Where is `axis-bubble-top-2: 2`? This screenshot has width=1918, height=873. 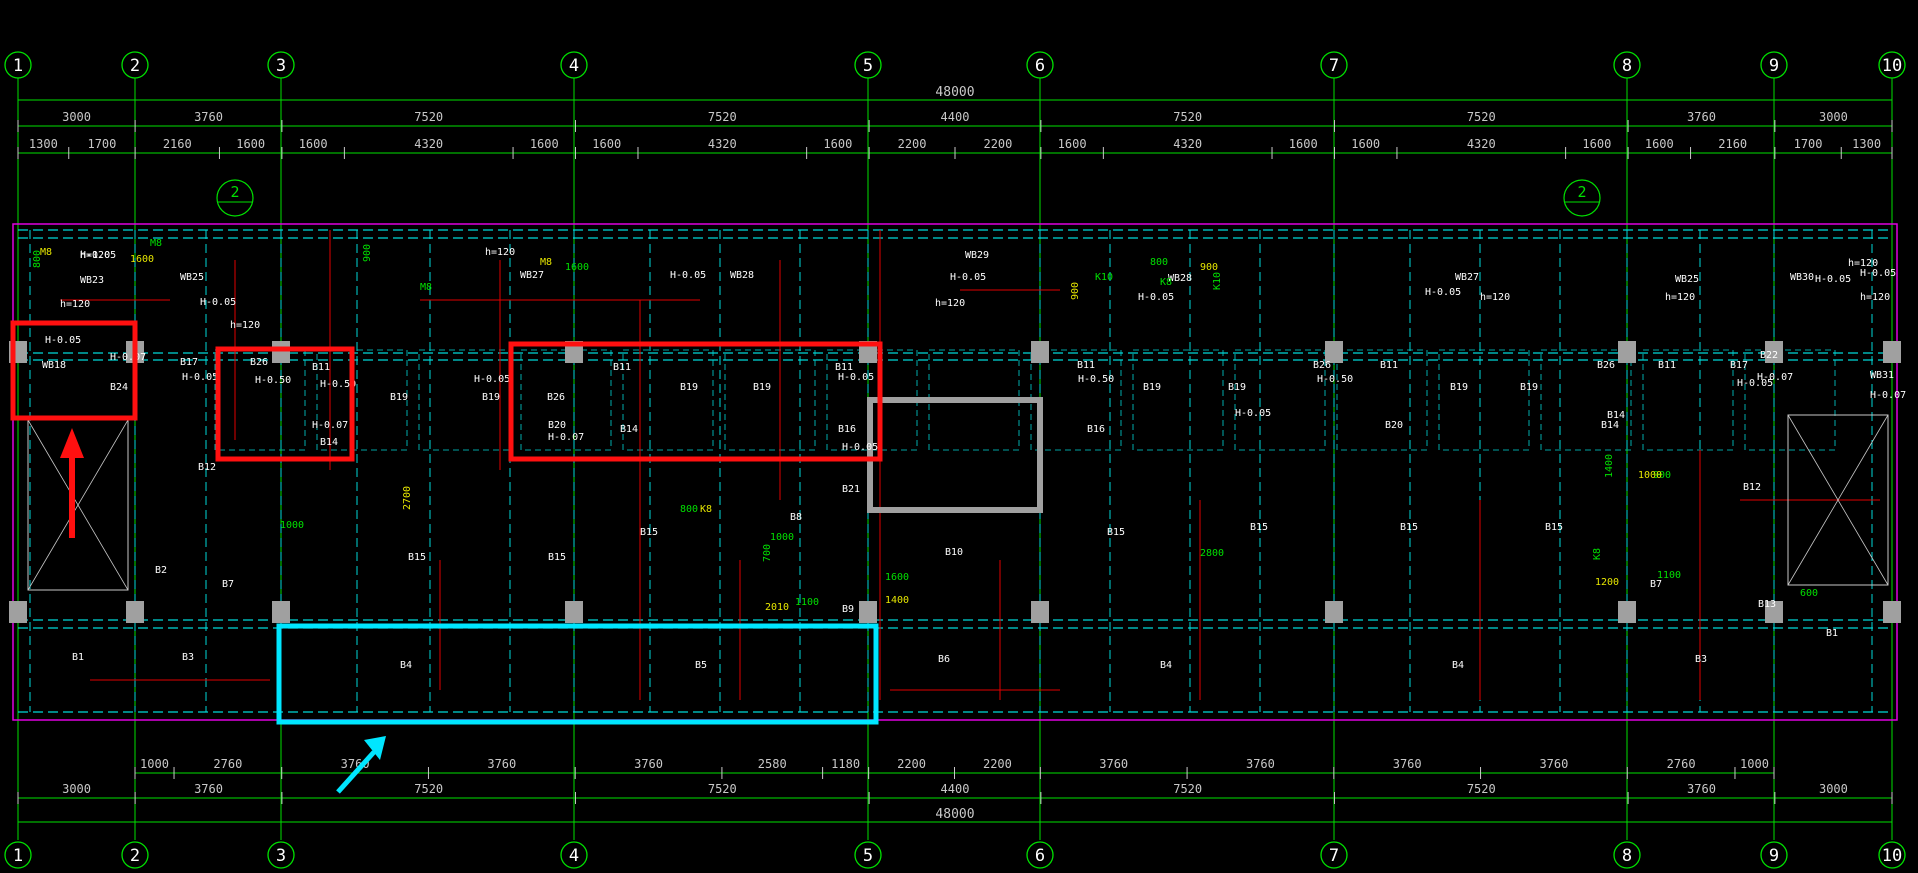 axis-bubble-top-2: 2 is located at coordinates (135, 65).